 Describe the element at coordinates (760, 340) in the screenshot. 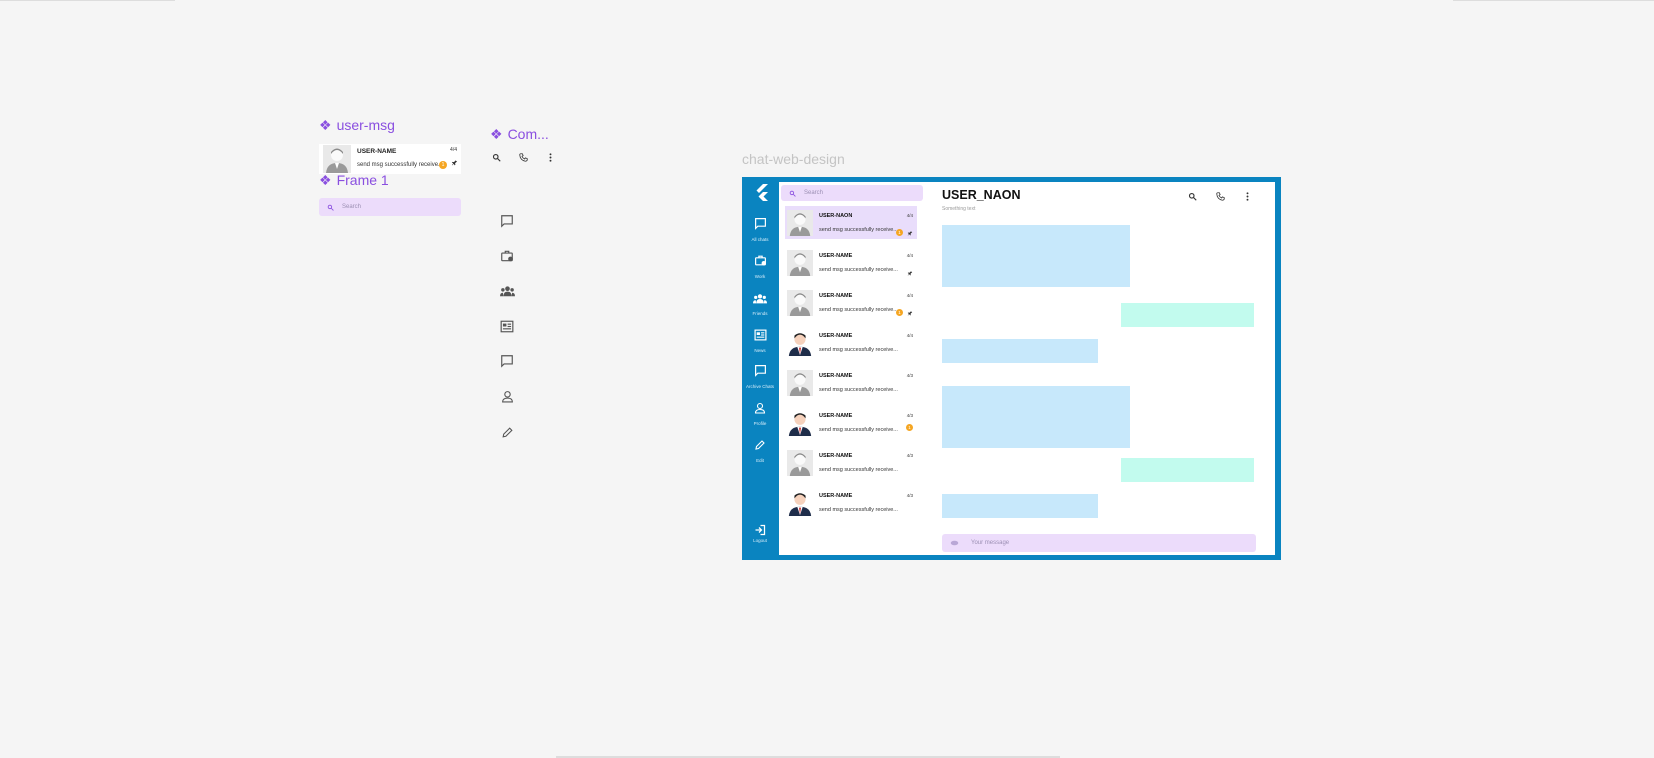

I see `sidebar-item-3: News` at that location.